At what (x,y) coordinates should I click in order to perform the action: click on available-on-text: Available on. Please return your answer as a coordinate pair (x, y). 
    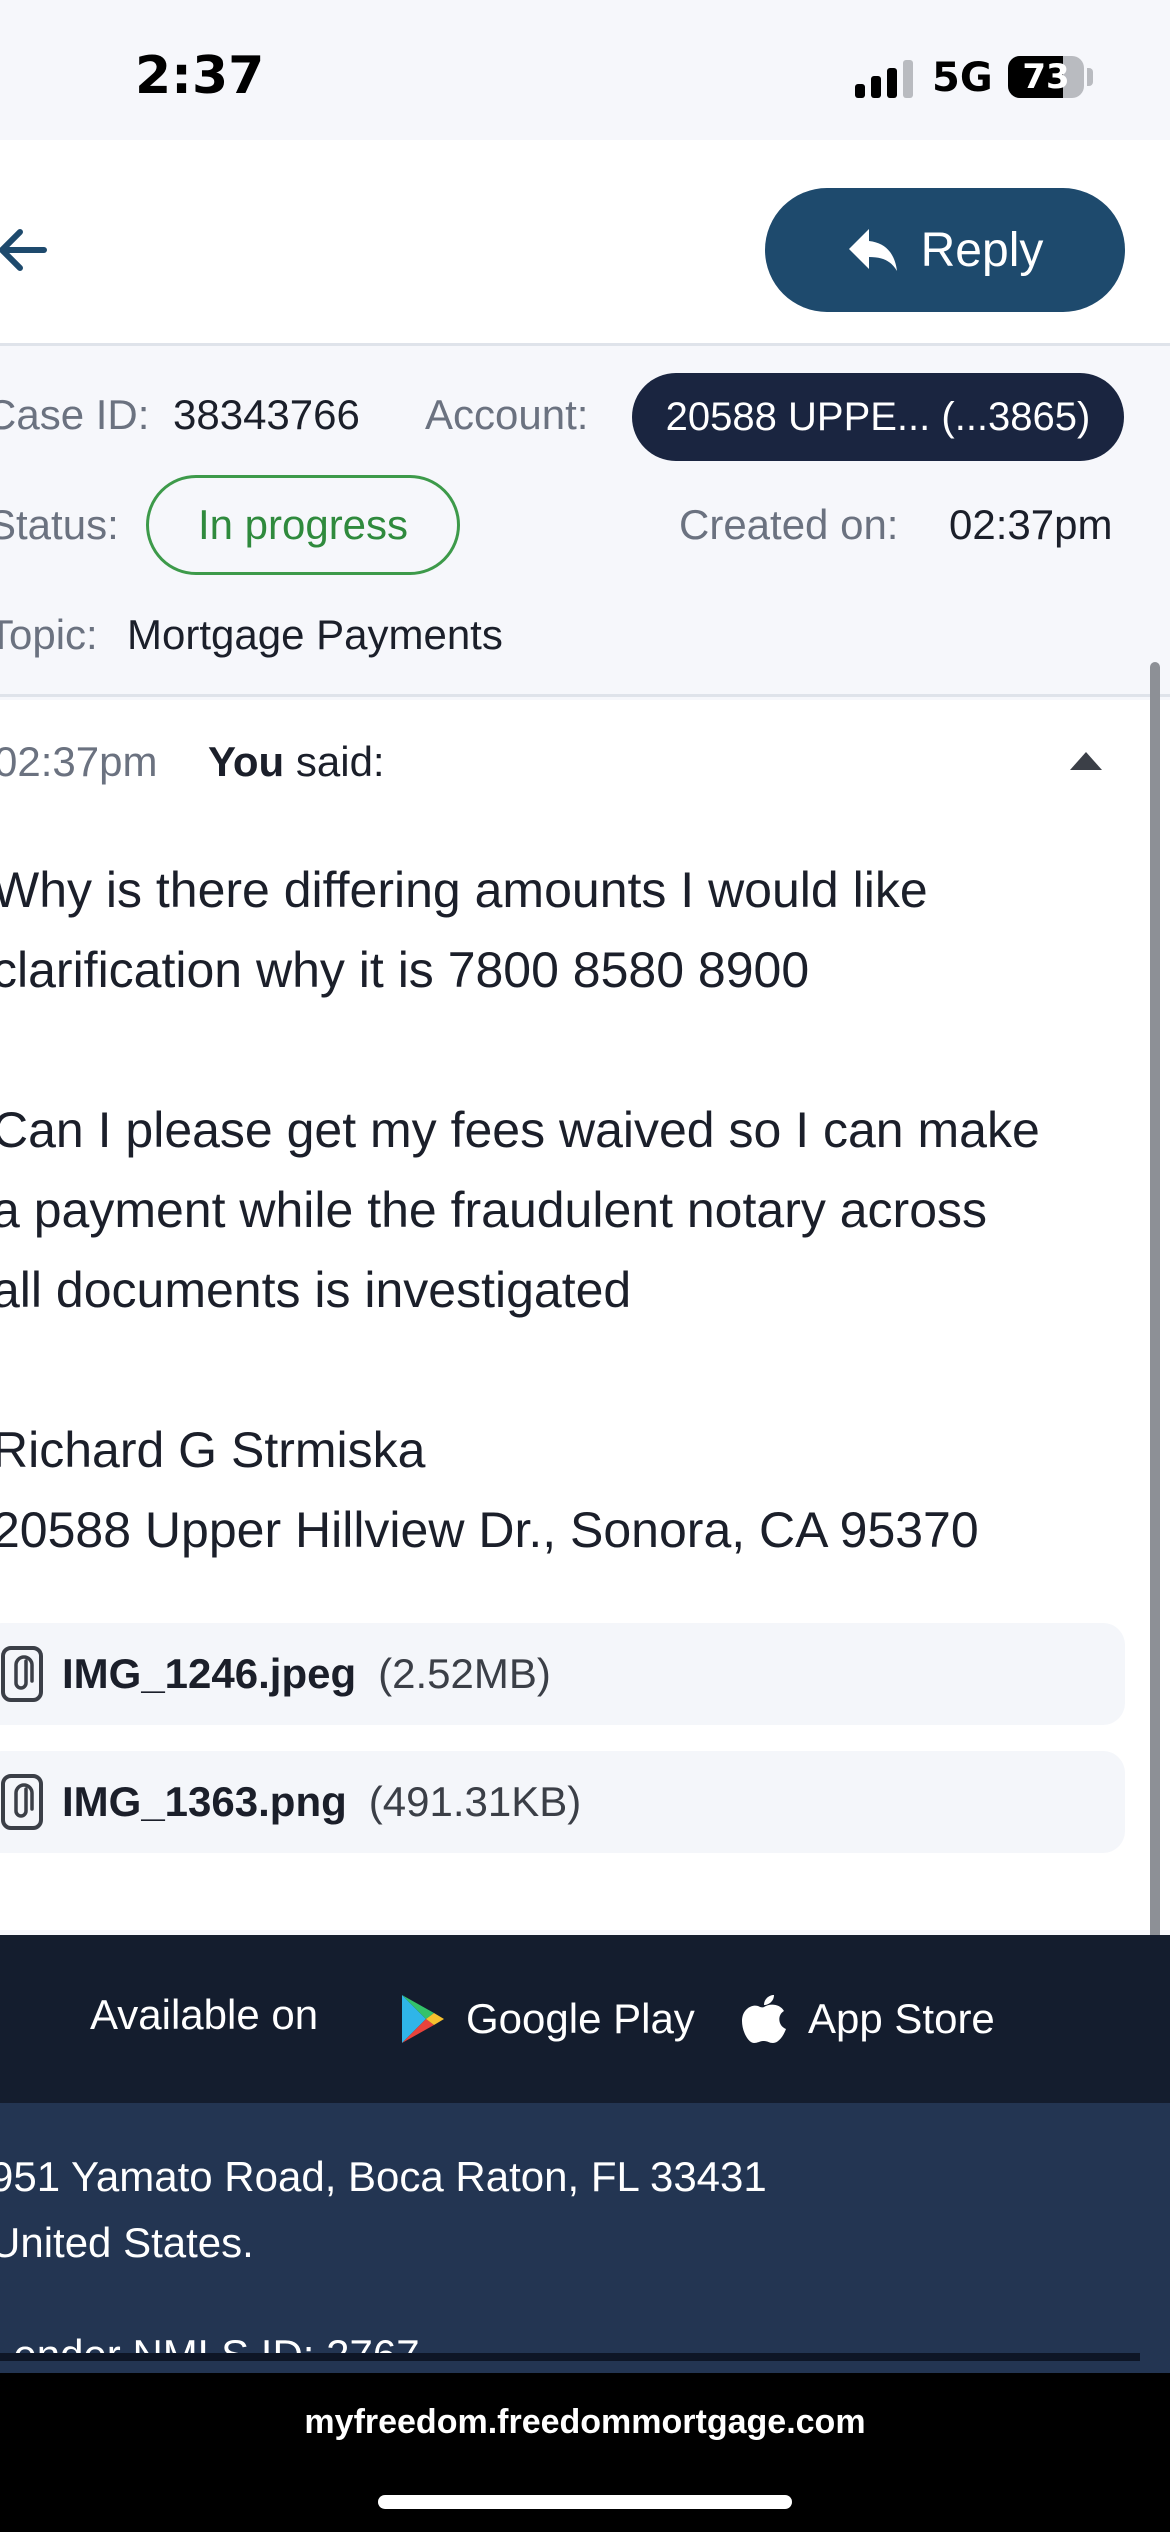
    Looking at the image, I should click on (204, 2014).